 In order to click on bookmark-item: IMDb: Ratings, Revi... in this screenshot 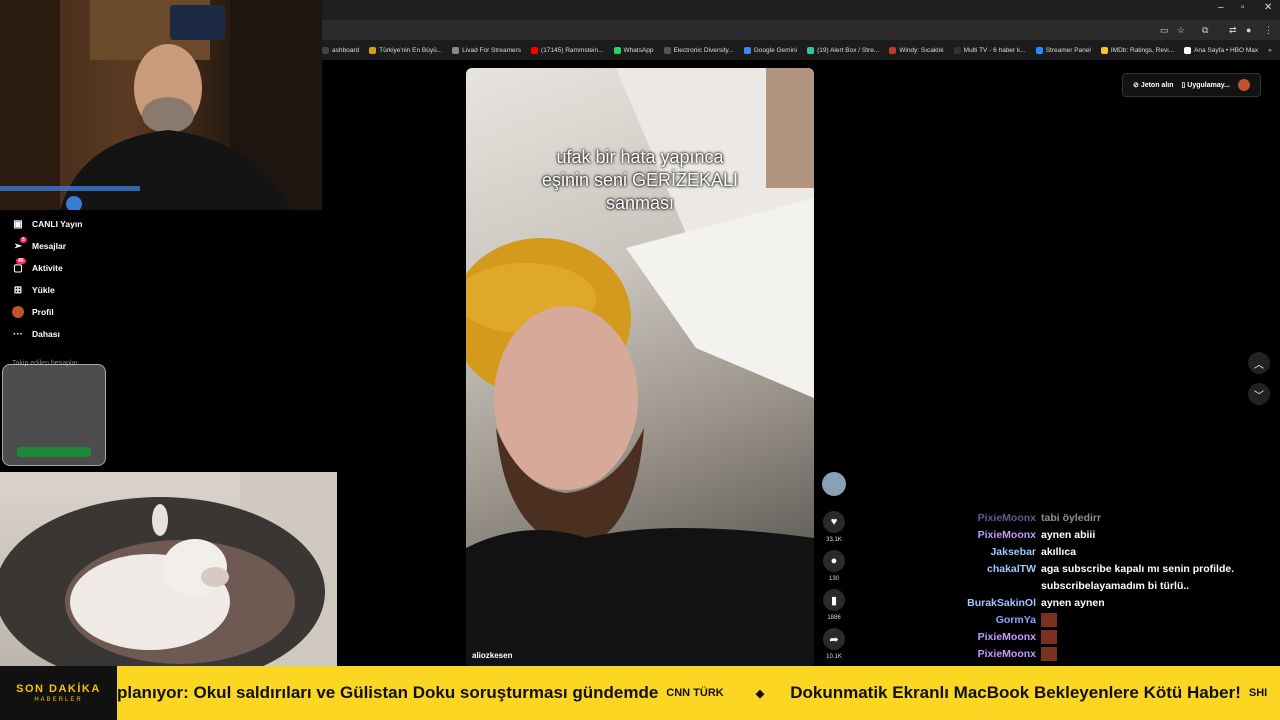, I will do `click(1137, 50)`.